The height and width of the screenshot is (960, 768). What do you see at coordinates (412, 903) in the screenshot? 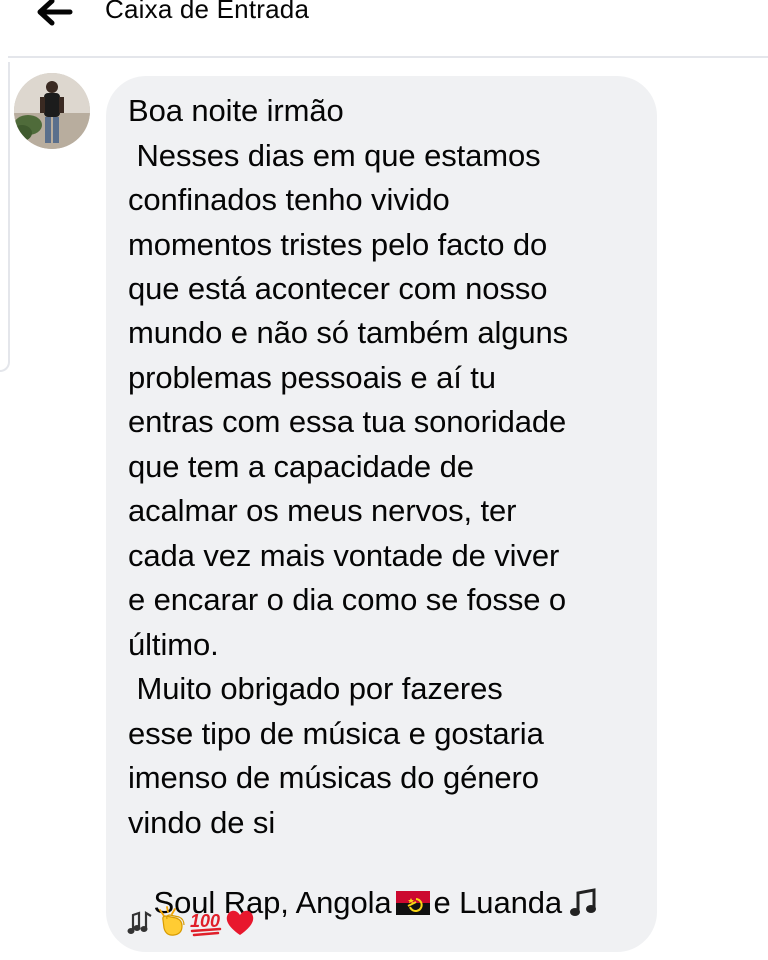
I see `flag-angola-emoji` at bounding box center [412, 903].